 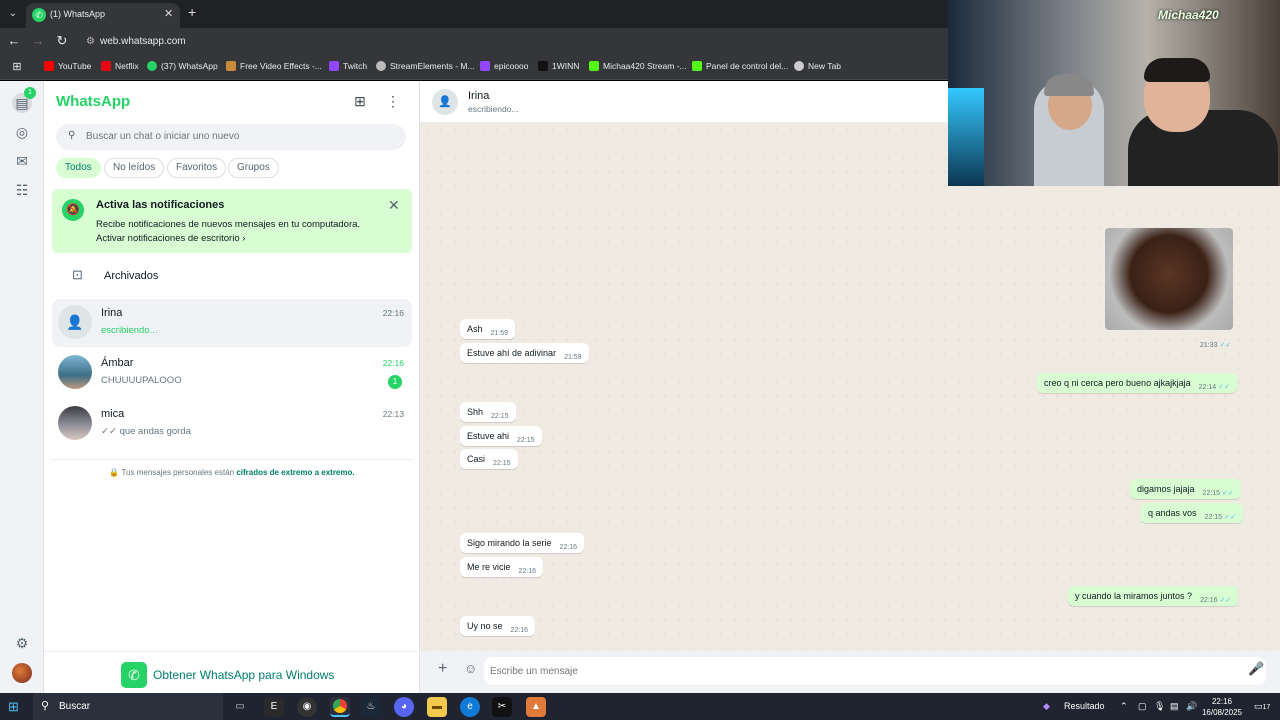 What do you see at coordinates (295, 472) in the screenshot?
I see `e2e-link: cifrados de extremo a extremo.` at bounding box center [295, 472].